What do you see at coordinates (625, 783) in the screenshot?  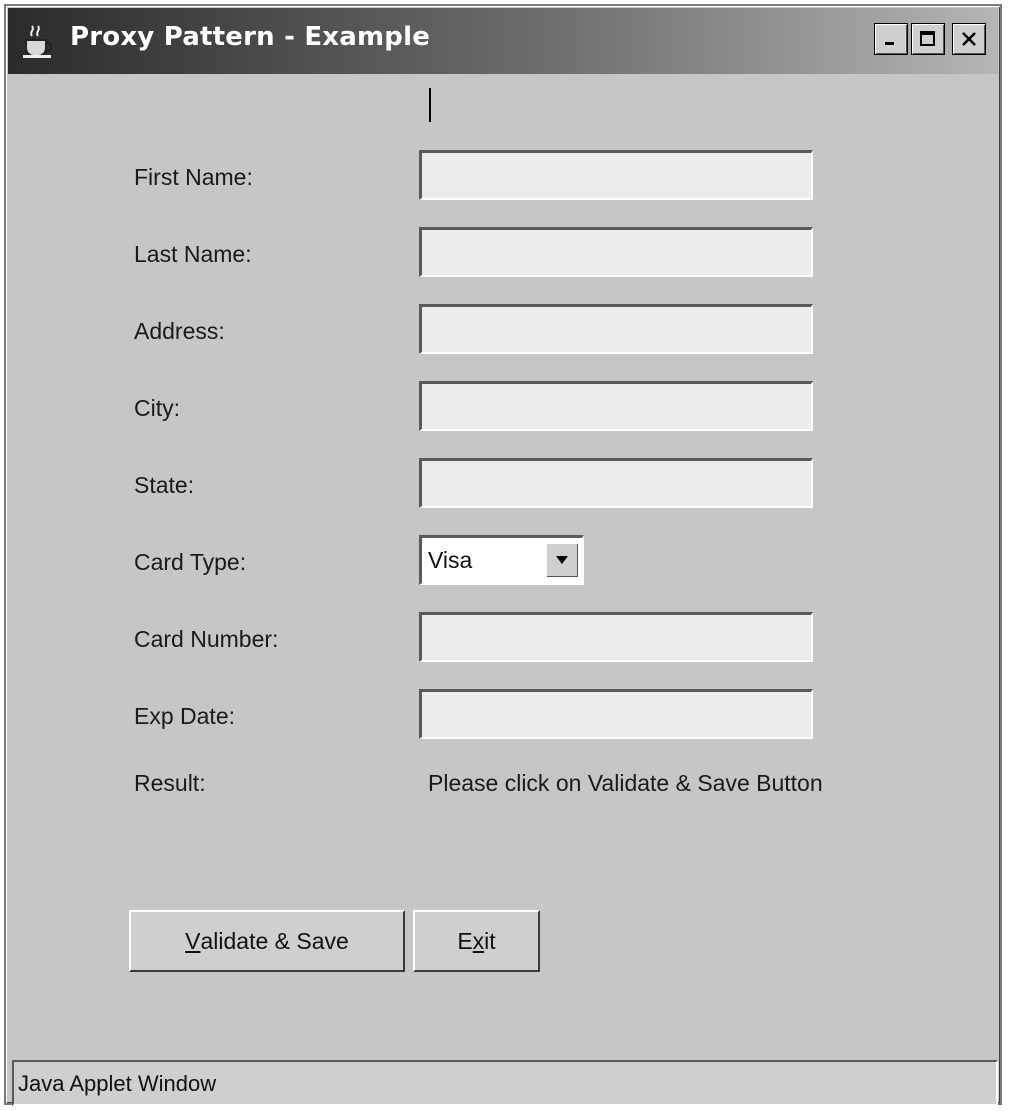 I see `result-message: Please click on Validate & Save Button` at bounding box center [625, 783].